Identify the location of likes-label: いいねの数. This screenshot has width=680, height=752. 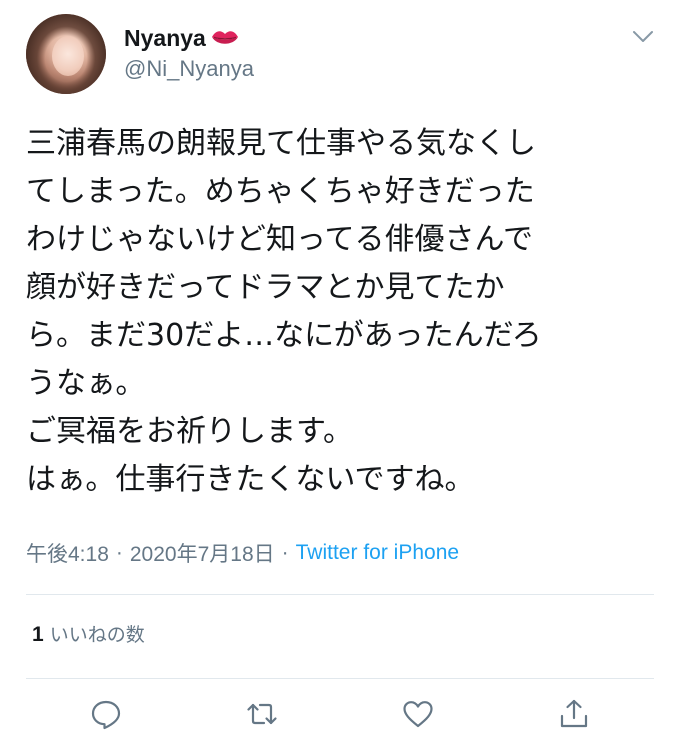
(97, 635).